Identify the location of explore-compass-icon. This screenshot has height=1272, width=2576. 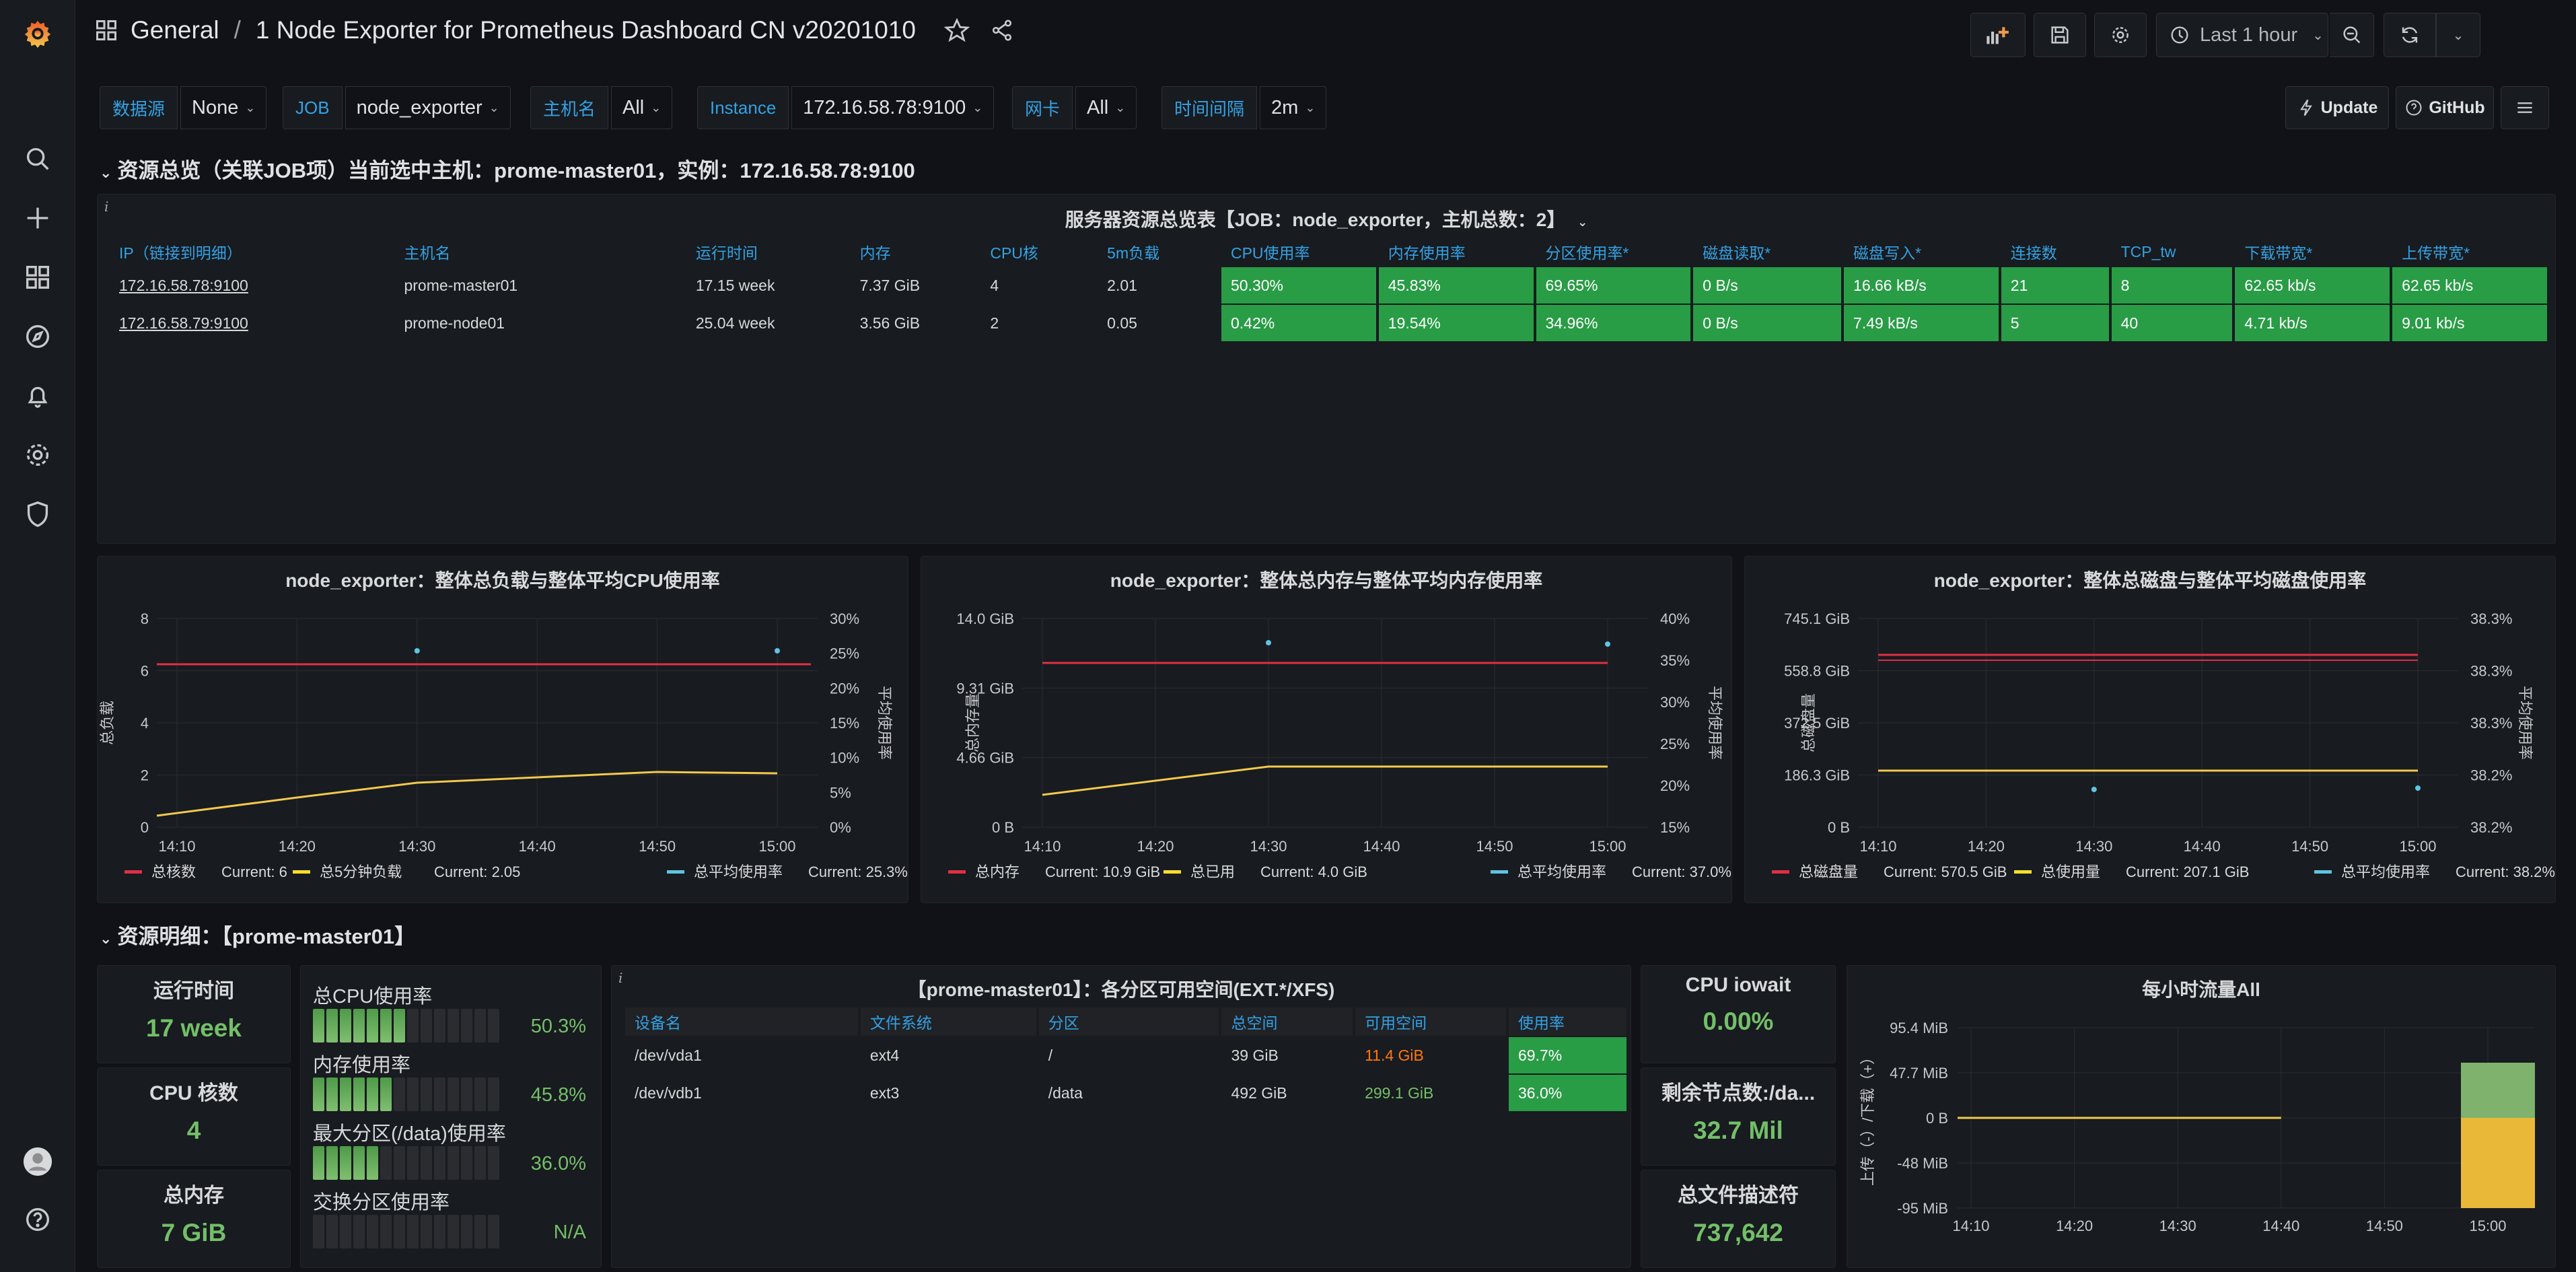
(38, 337).